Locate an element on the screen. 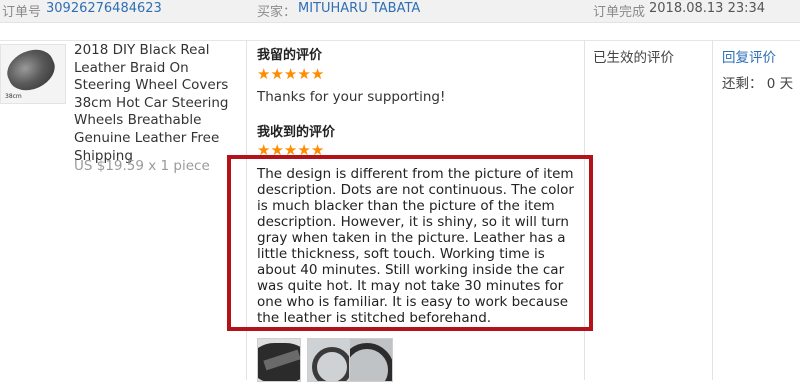 The image size is (800, 382). order-number-label: 订单号 is located at coordinates (22, 12).